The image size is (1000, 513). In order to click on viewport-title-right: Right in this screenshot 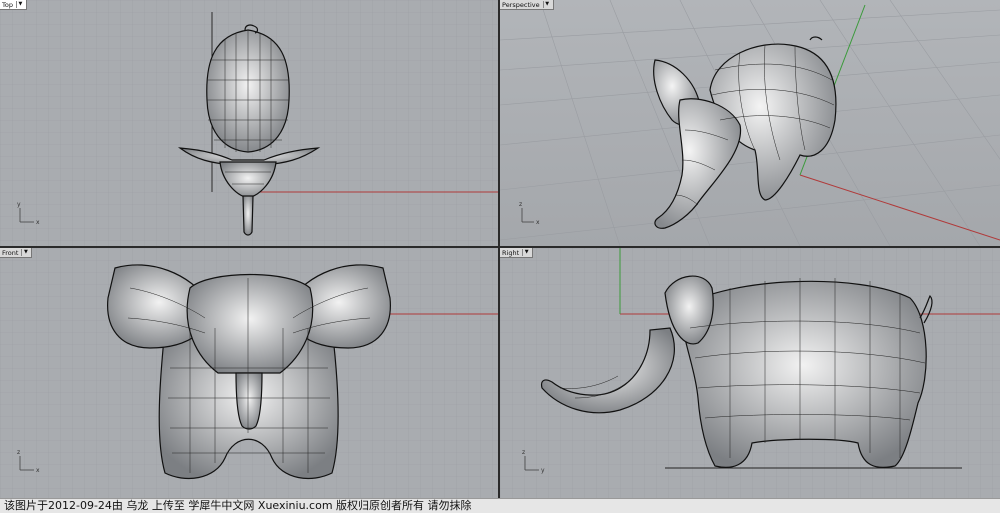, I will do `click(511, 252)`.